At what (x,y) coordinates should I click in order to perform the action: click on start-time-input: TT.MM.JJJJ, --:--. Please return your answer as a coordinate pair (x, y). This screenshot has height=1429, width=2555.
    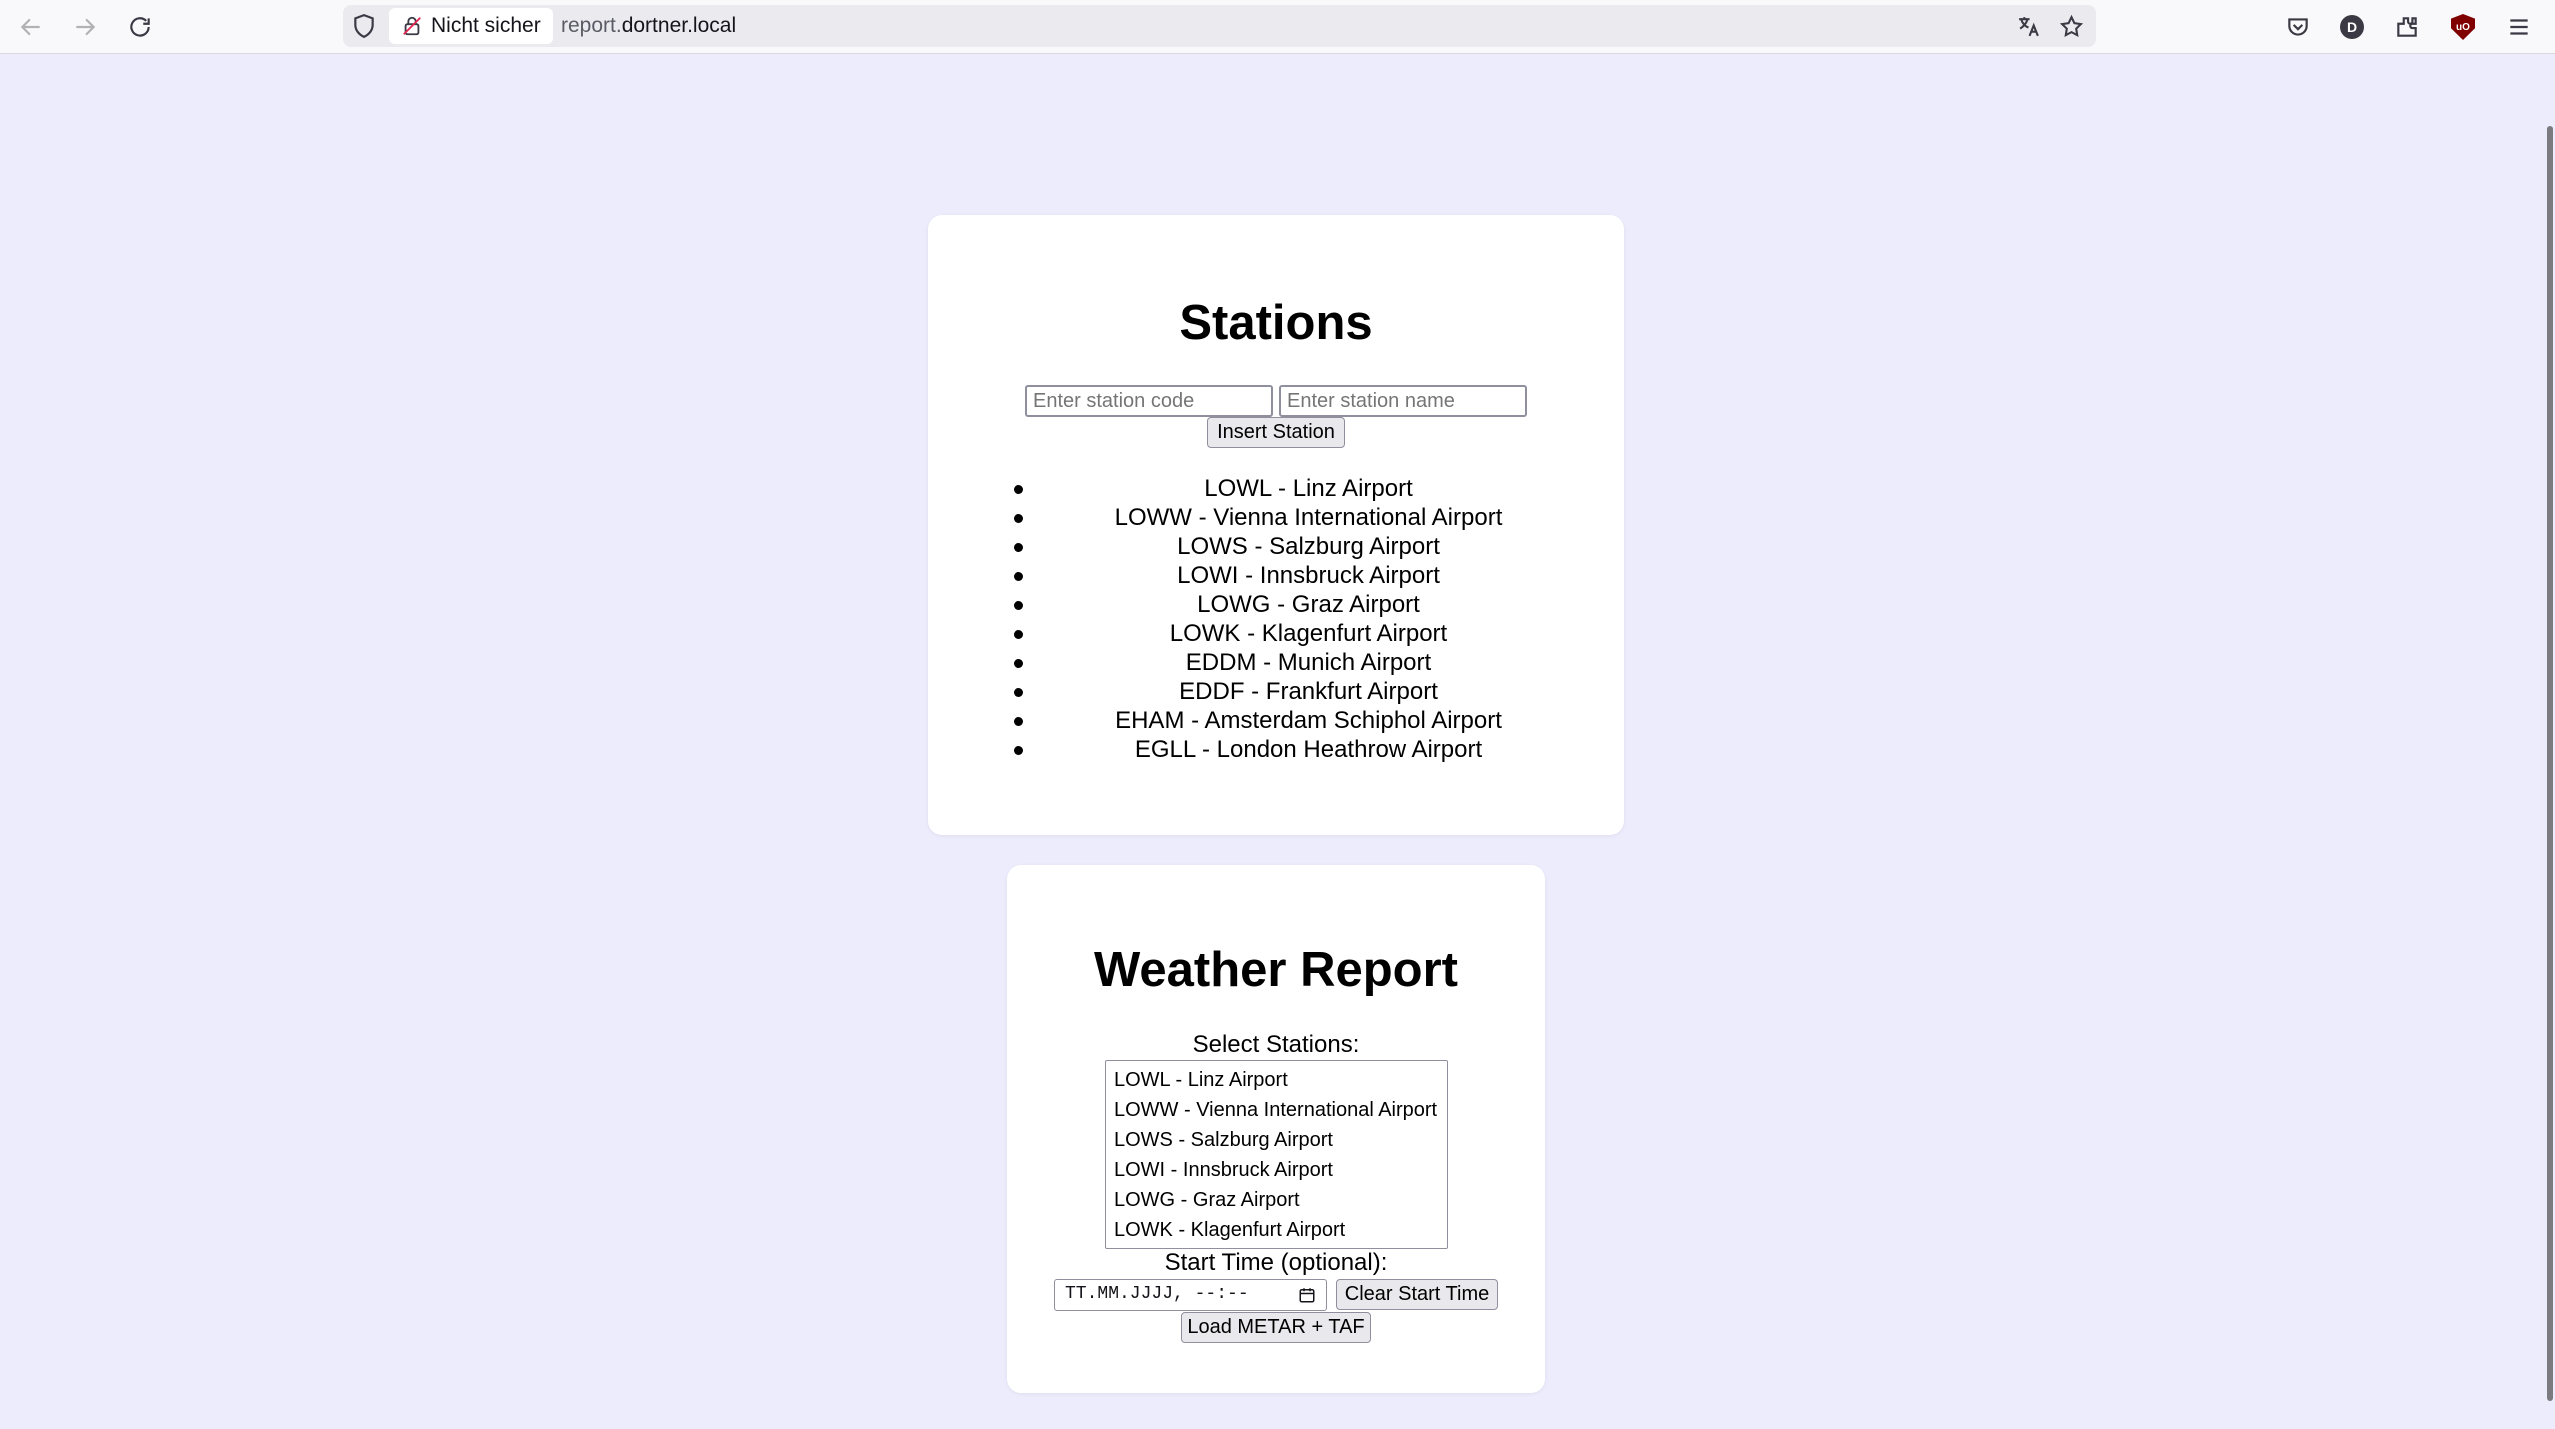
    Looking at the image, I should click on (1190, 1295).